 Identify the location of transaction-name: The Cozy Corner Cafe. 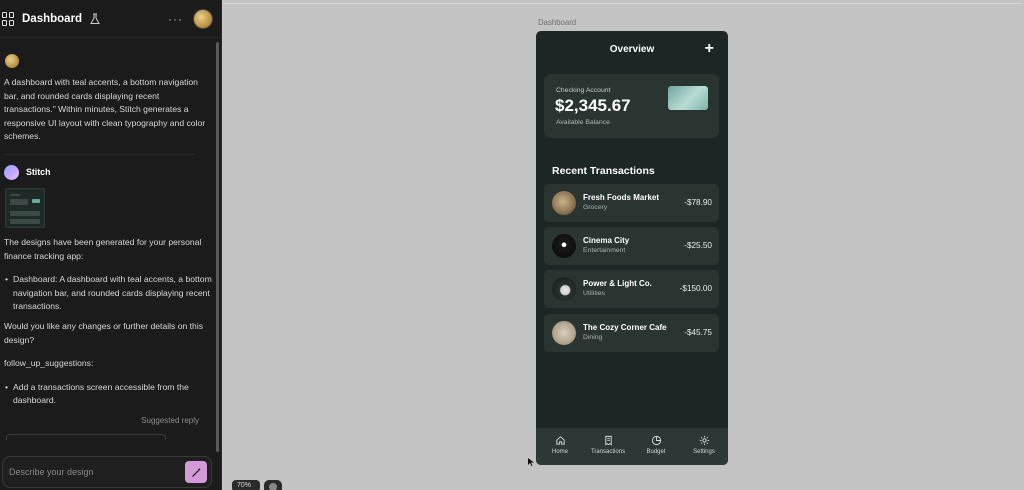
(625, 327).